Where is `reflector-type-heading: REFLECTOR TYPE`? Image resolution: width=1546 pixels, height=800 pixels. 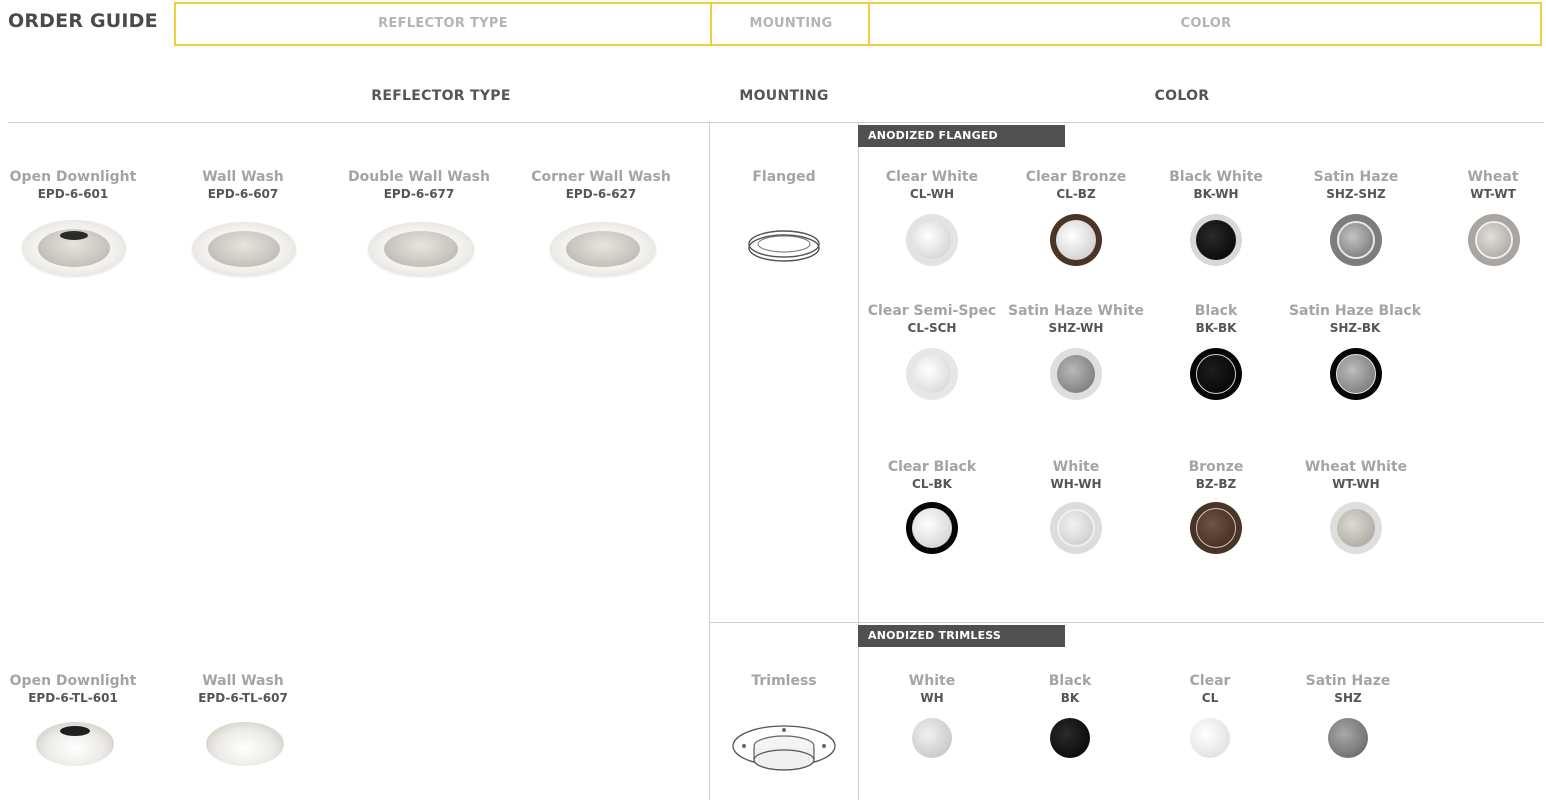
reflector-type-heading: REFLECTOR TYPE is located at coordinates (441, 96).